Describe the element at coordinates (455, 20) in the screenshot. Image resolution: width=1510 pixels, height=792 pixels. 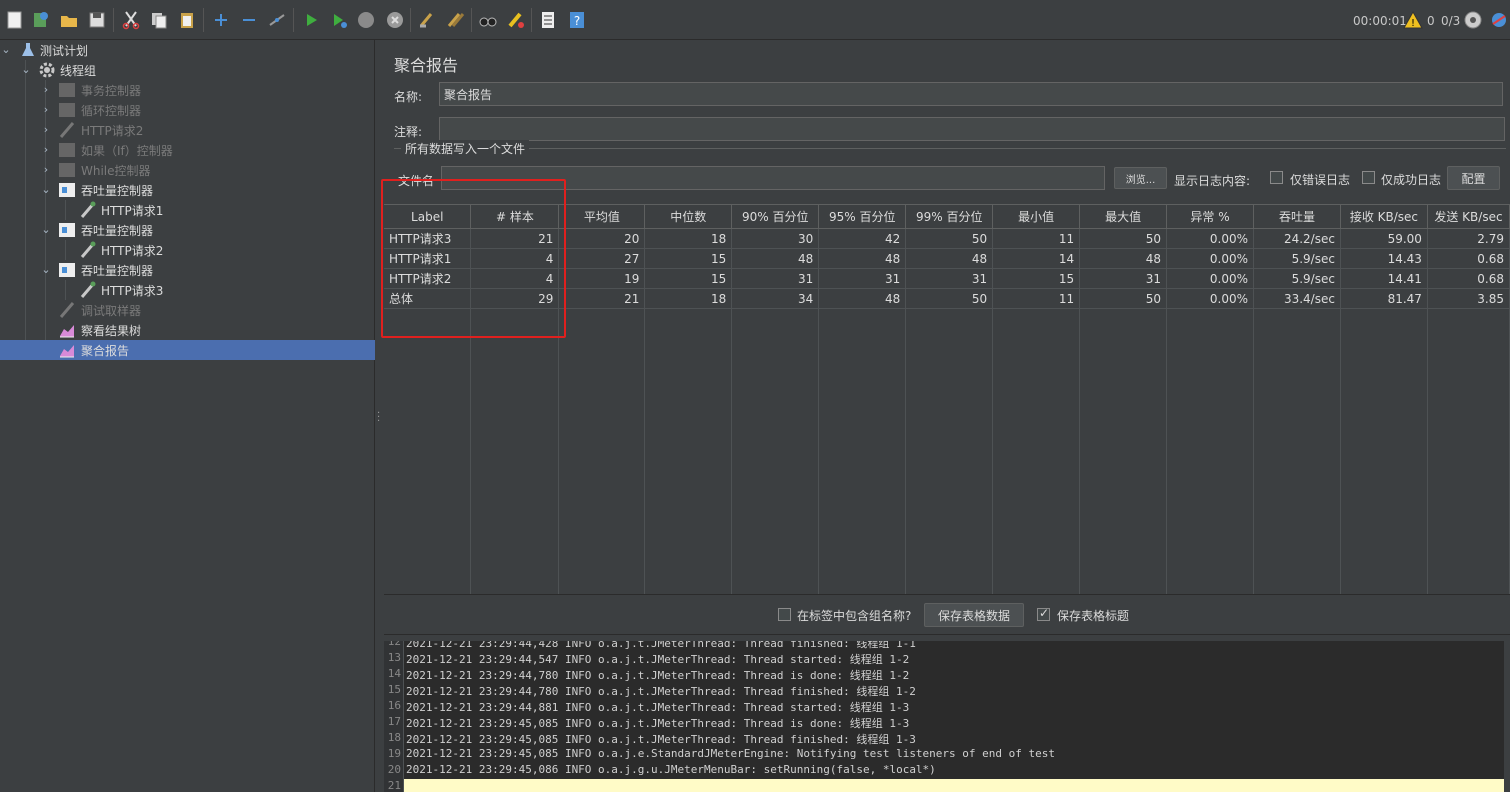
I see `clear-all-icon` at that location.